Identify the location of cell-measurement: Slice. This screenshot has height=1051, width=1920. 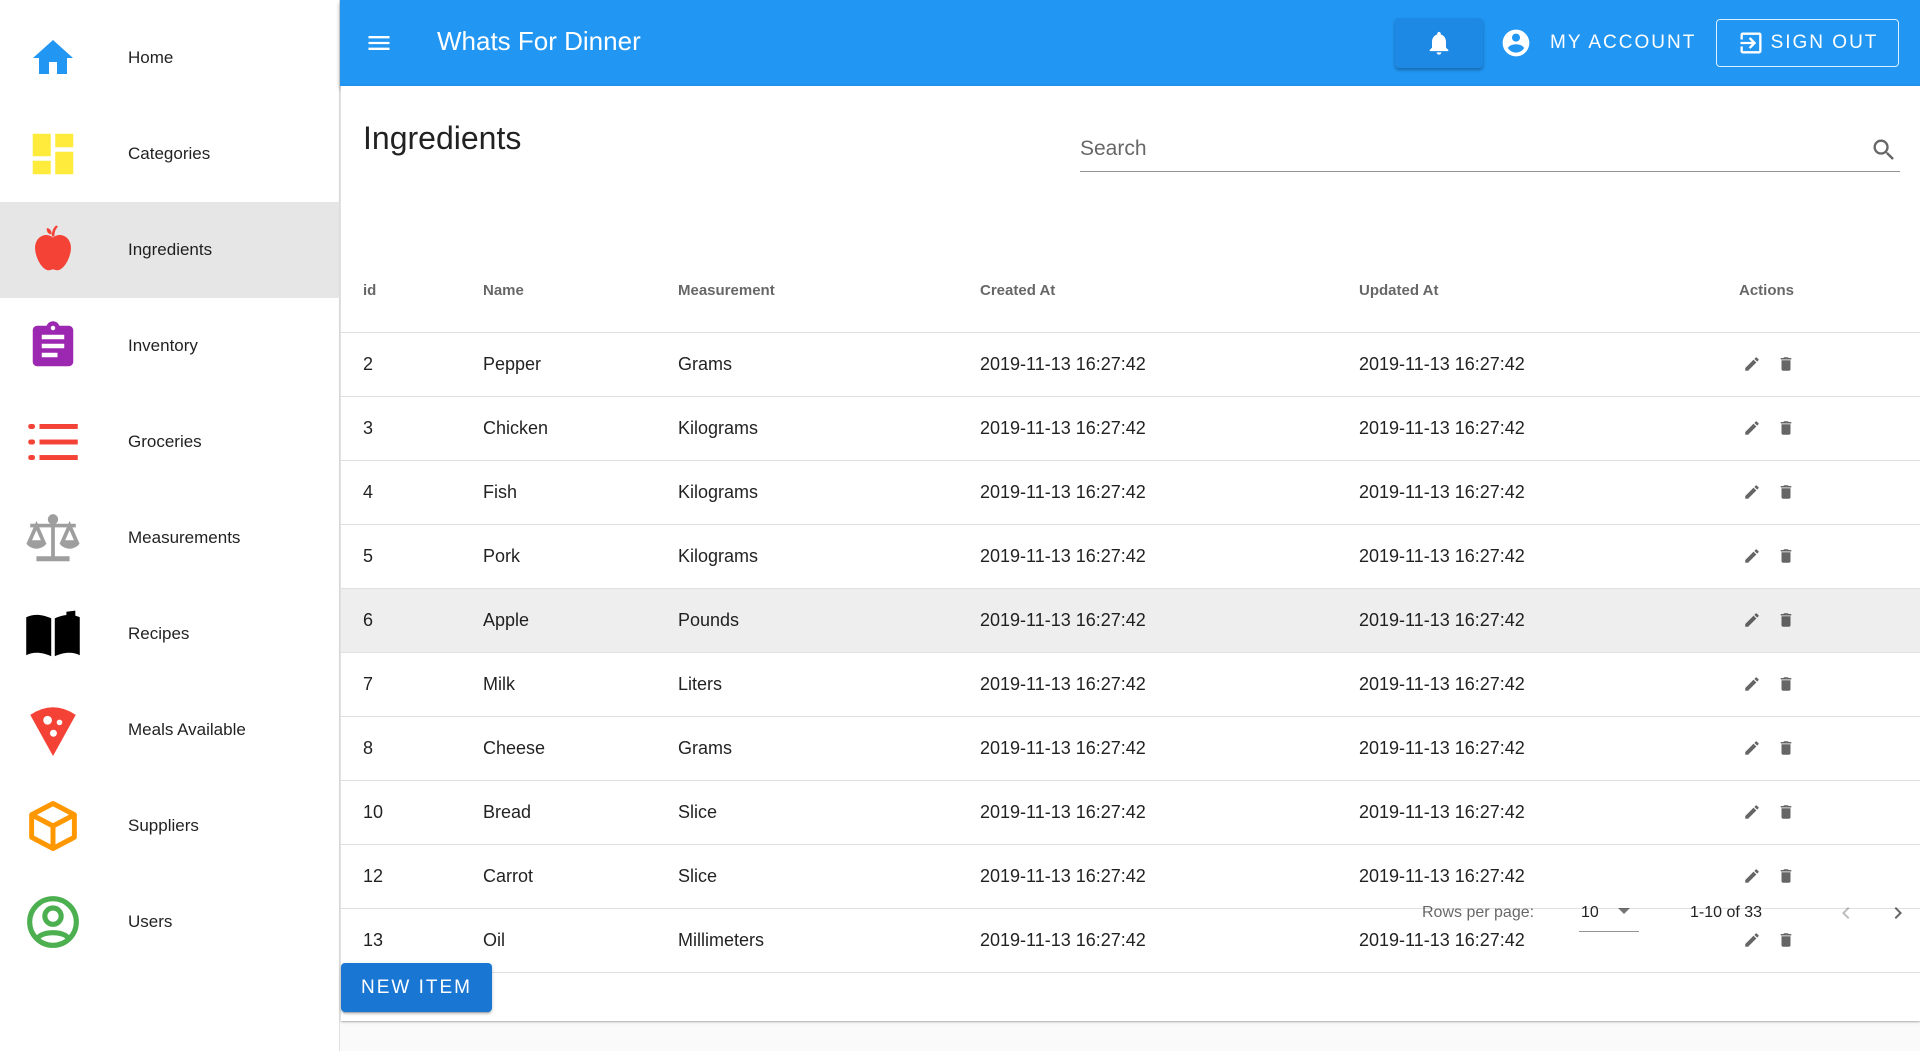
(829, 812).